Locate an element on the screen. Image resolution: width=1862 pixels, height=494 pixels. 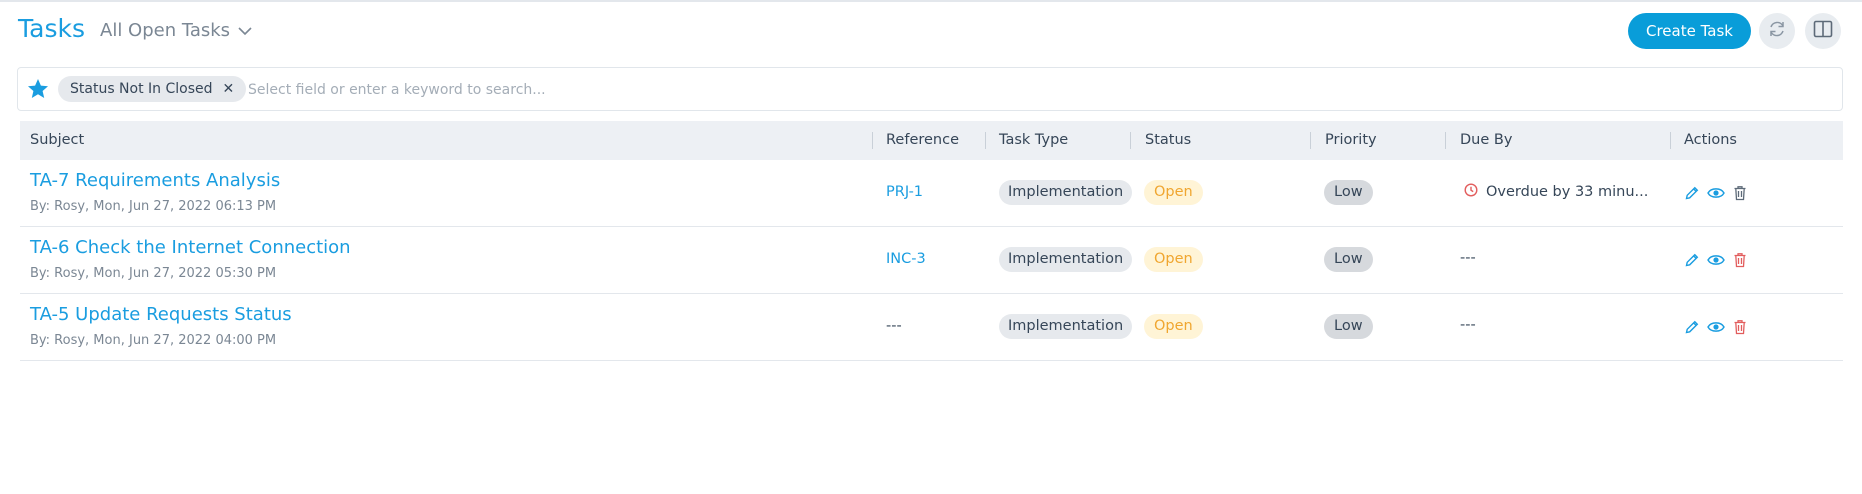
filter-chip: Status Not In Closed ✕ is located at coordinates (152, 89).